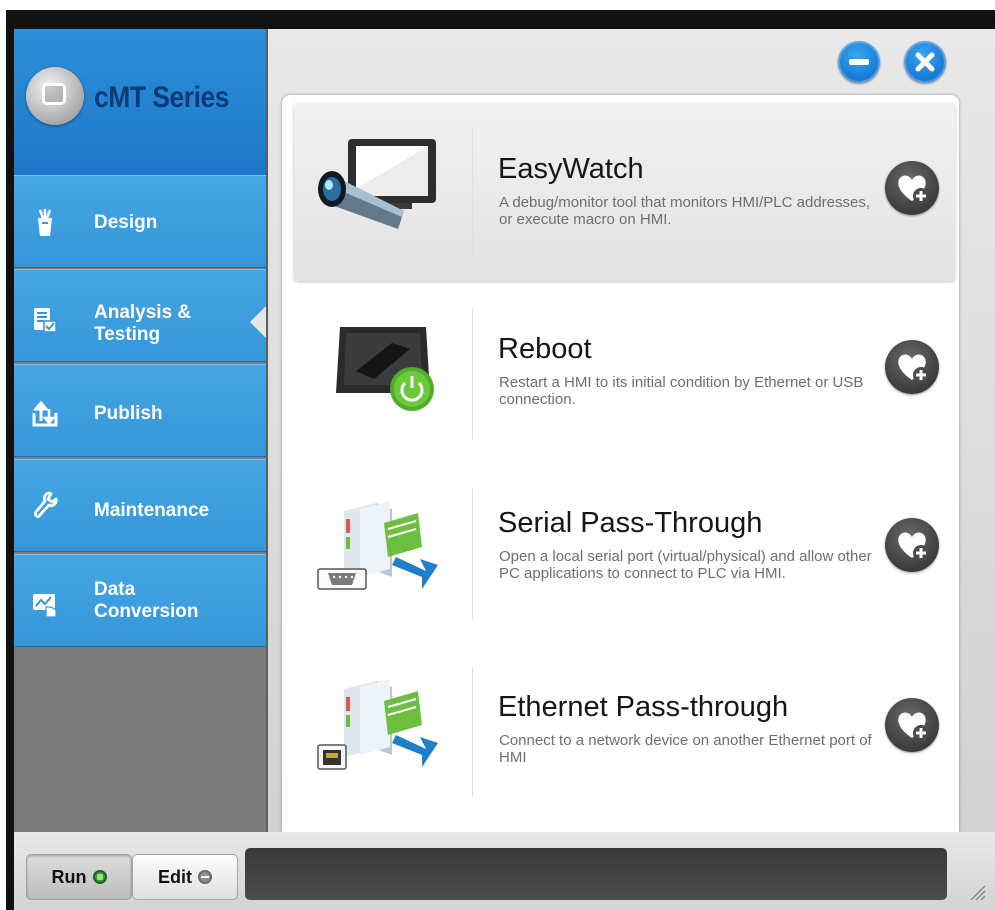 The width and height of the screenshot is (995, 910). Describe the element at coordinates (152, 510) in the screenshot. I see `sidebar-item-label: Maintenance` at that location.